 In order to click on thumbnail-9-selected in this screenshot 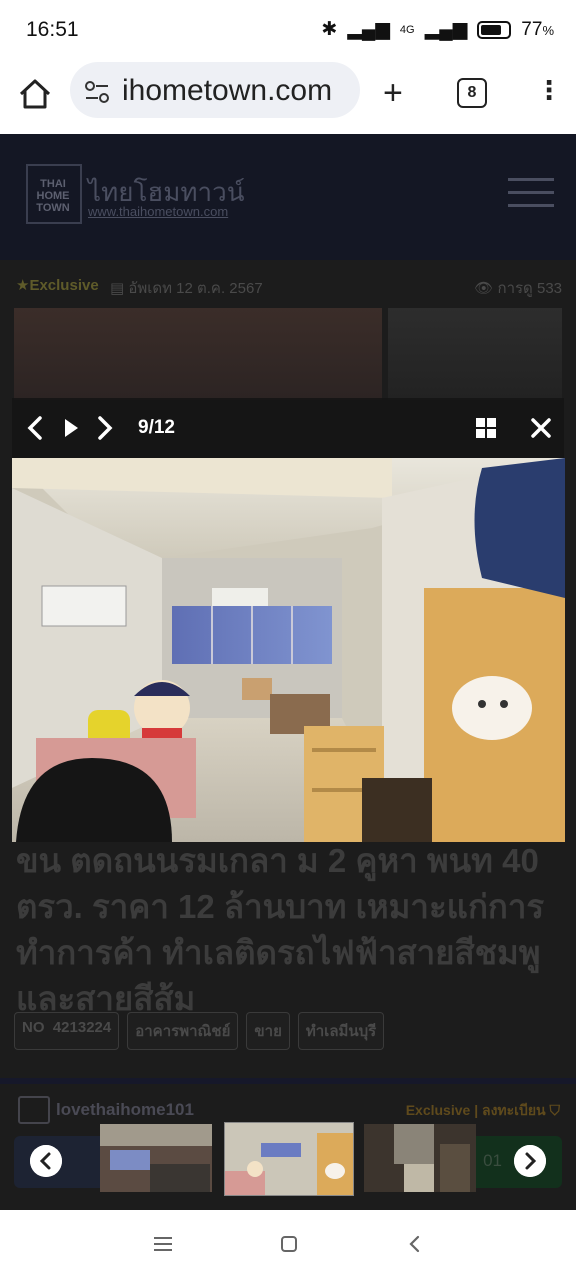, I will do `click(289, 1159)`.